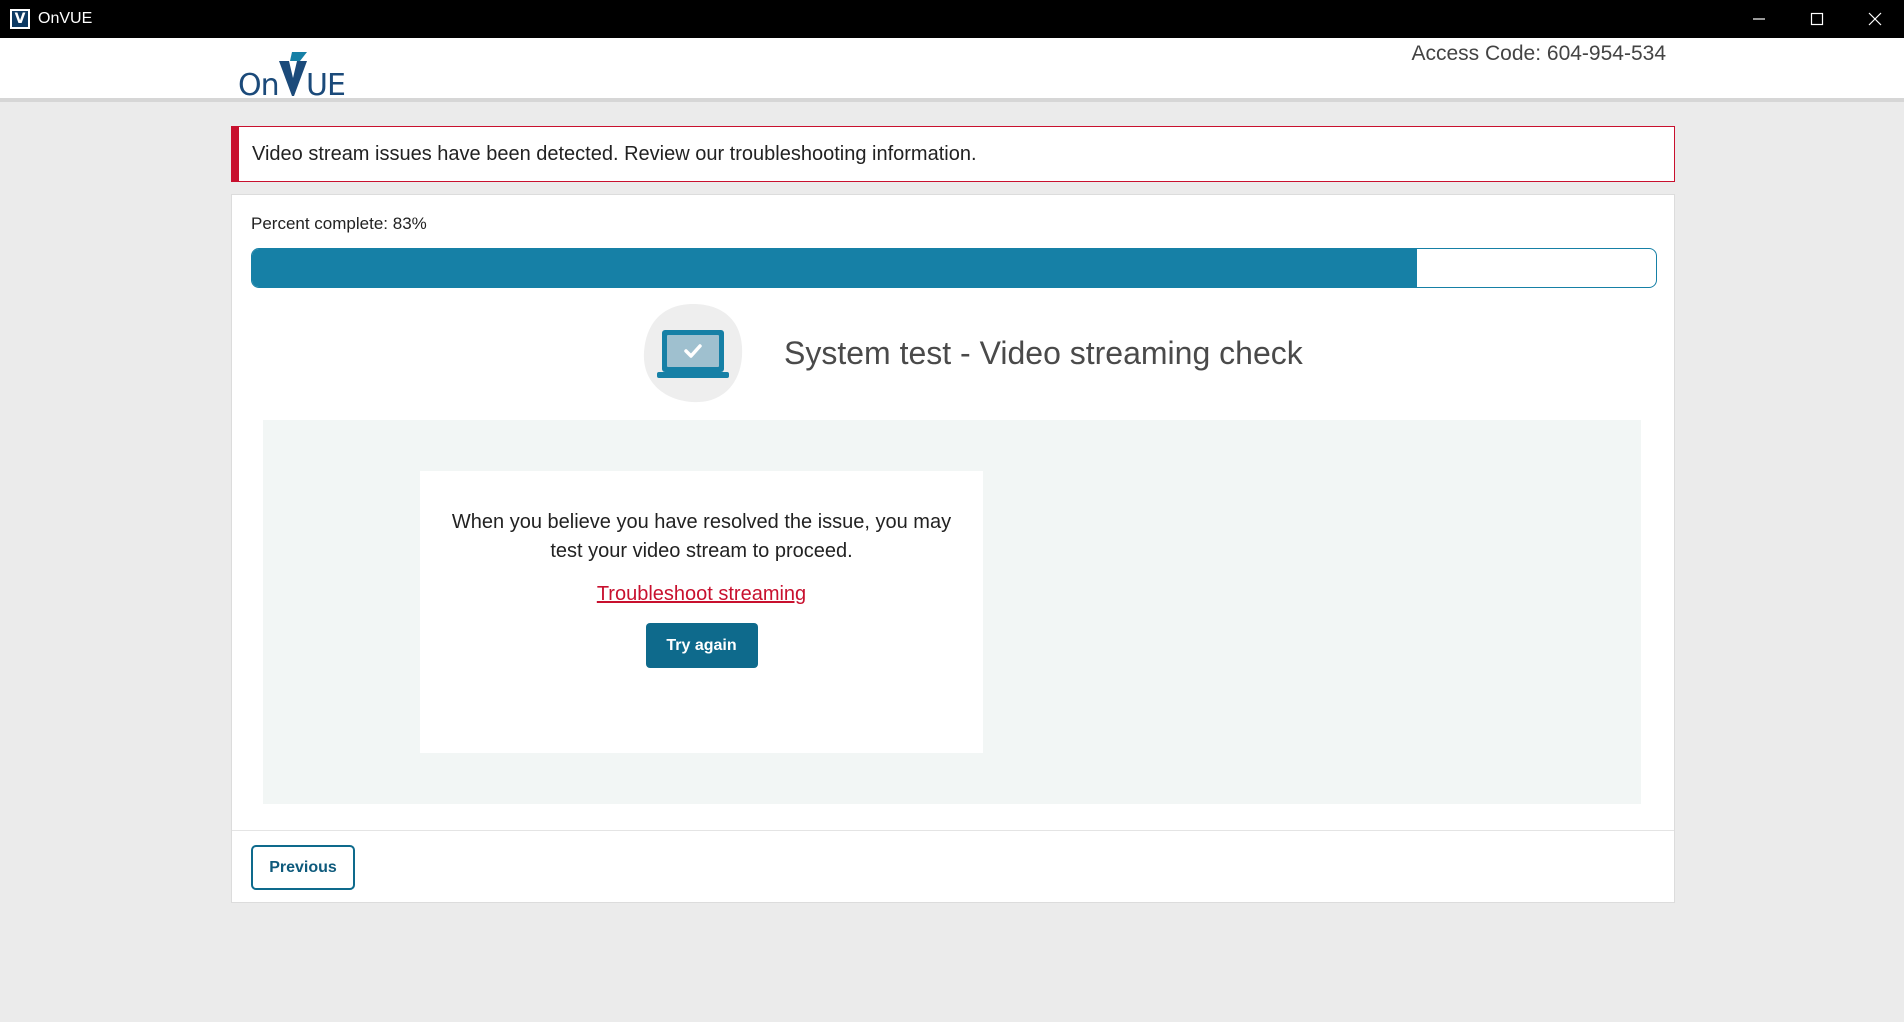 The height and width of the screenshot is (1022, 1904). I want to click on access-code: Access Code: 604-954-534, so click(1539, 53).